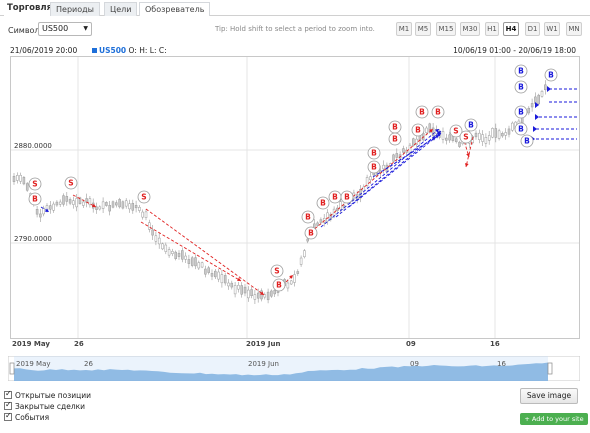 The width and height of the screenshot is (590, 433). Describe the element at coordinates (65, 29) in the screenshot. I see `symbol-select: US500 ▼` at that location.